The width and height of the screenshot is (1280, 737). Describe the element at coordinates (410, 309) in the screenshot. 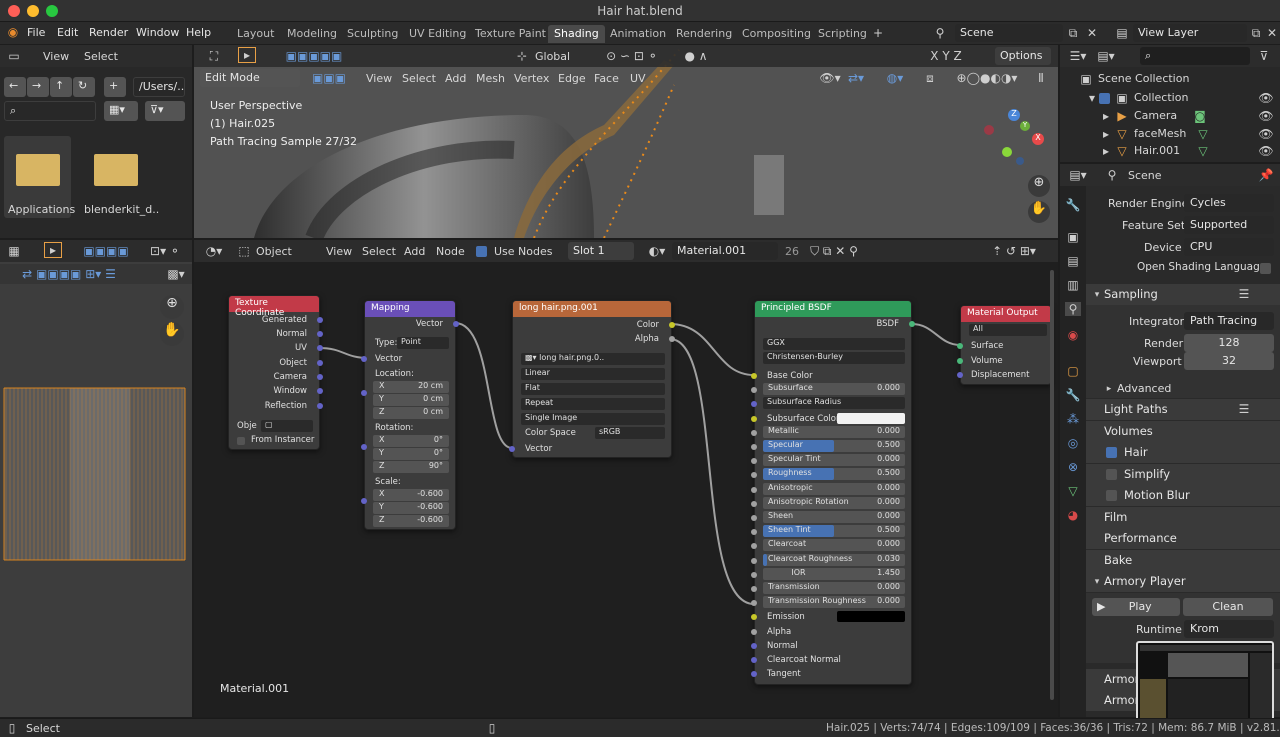

I see `node-header: Mapping` at that location.